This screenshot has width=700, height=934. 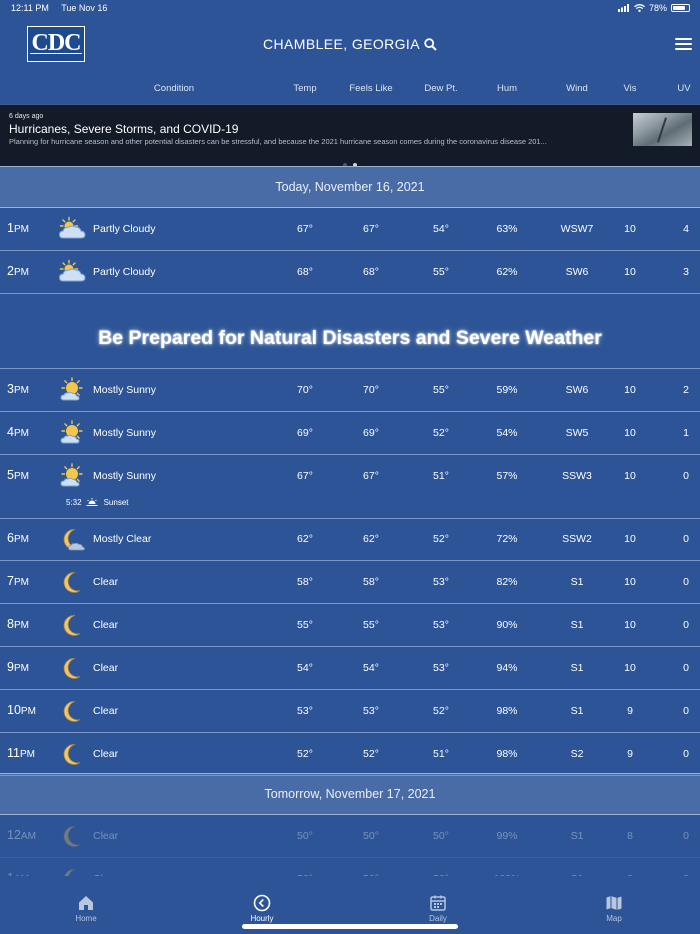 I want to click on row-dew-point: 55°, so click(x=441, y=390).